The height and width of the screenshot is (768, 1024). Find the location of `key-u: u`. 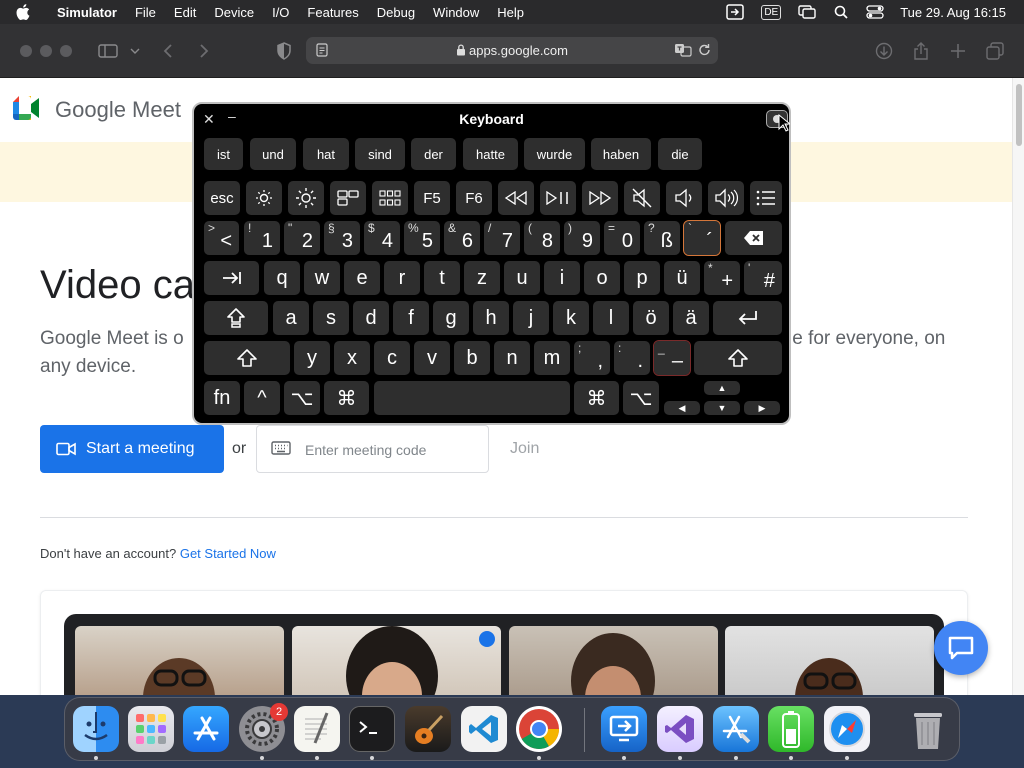

key-u: u is located at coordinates (522, 278).